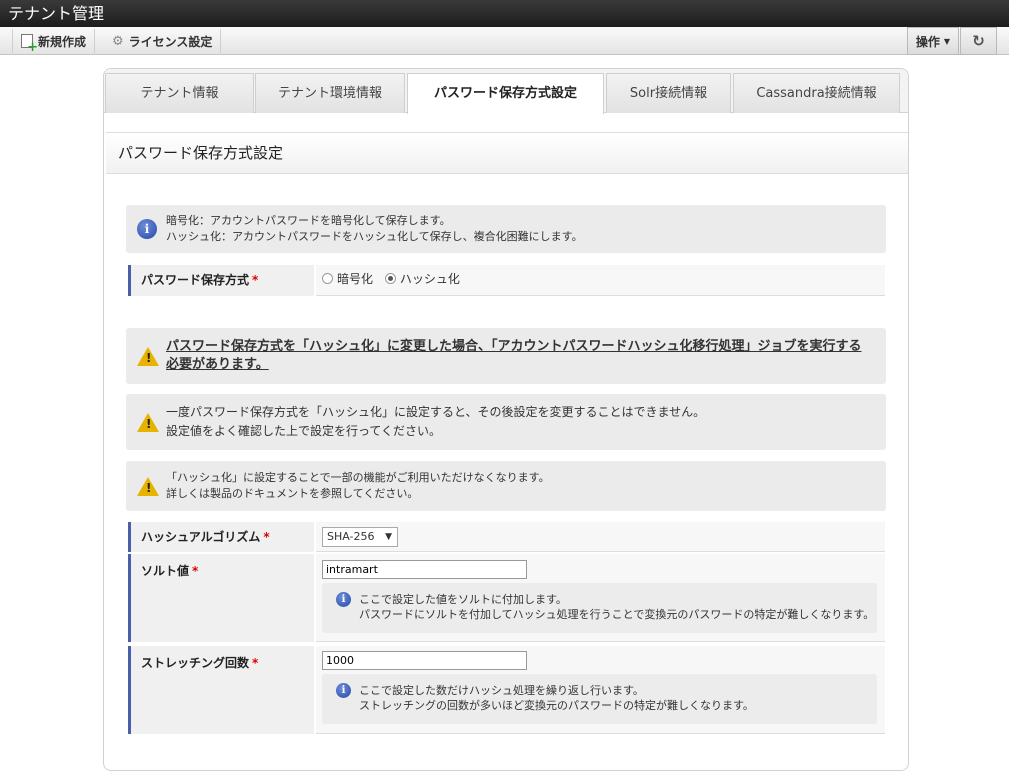 The height and width of the screenshot is (781, 1009). I want to click on tab-tenant-info: テナント情報, so click(179, 93).